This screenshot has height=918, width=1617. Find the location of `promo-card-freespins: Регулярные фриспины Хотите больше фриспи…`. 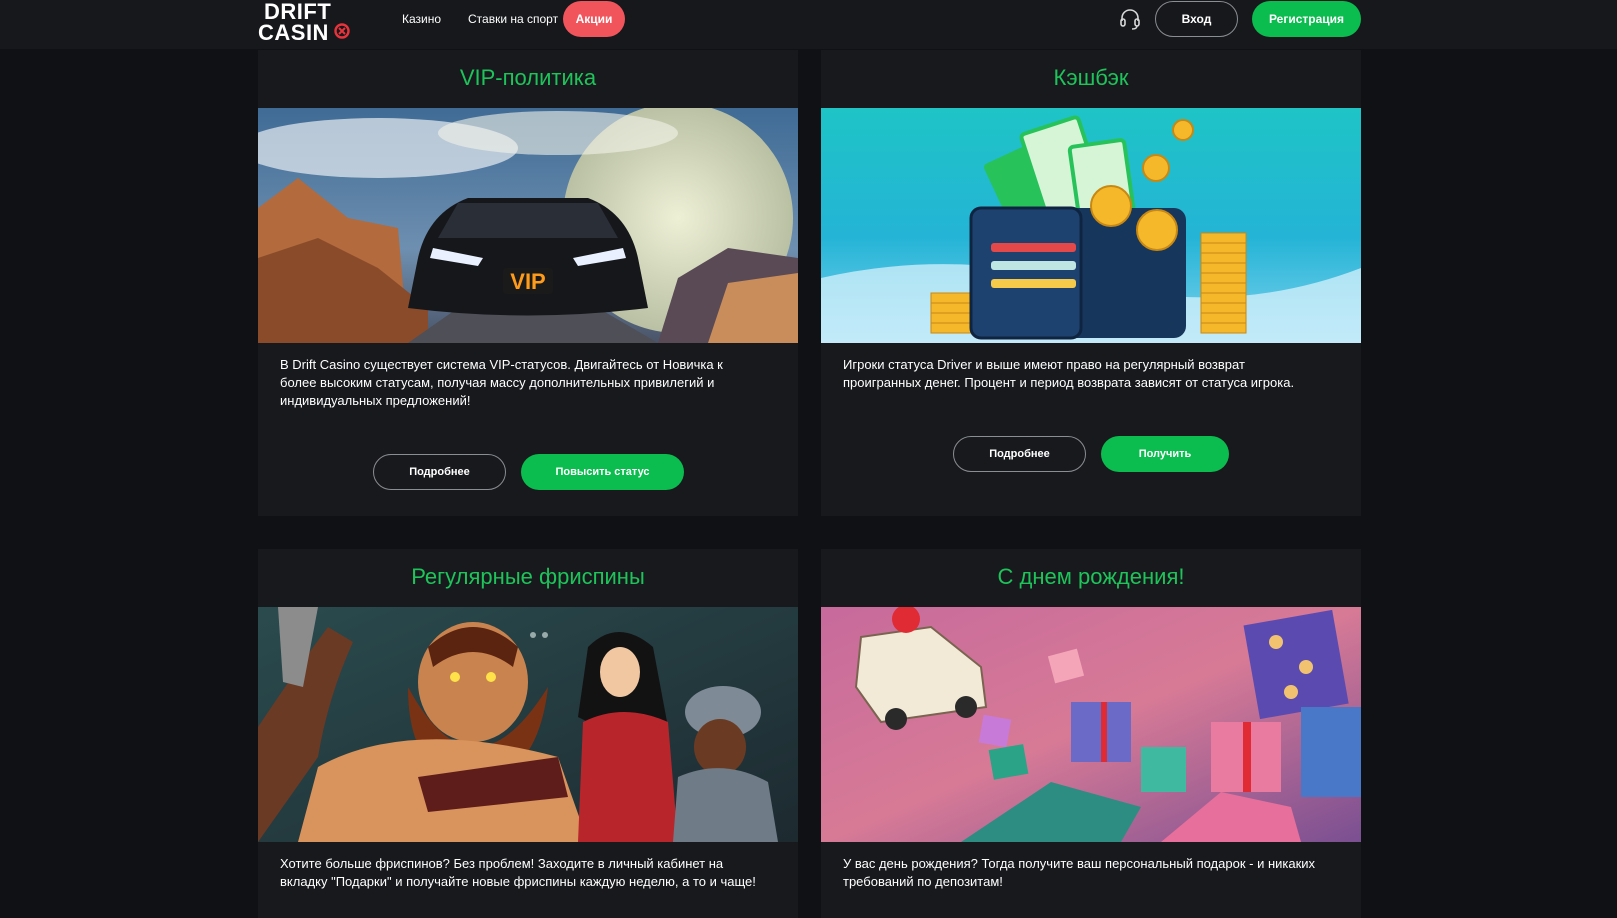

promo-card-freespins: Регулярные фриспины Хотите больше фриспи… is located at coordinates (528, 733).